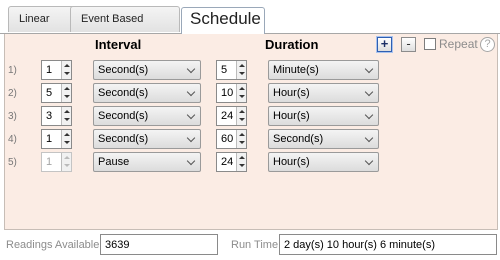 Image resolution: width=500 pixels, height=260 pixels. Describe the element at coordinates (227, 139) in the screenshot. I see `duration-value: 60` at that location.